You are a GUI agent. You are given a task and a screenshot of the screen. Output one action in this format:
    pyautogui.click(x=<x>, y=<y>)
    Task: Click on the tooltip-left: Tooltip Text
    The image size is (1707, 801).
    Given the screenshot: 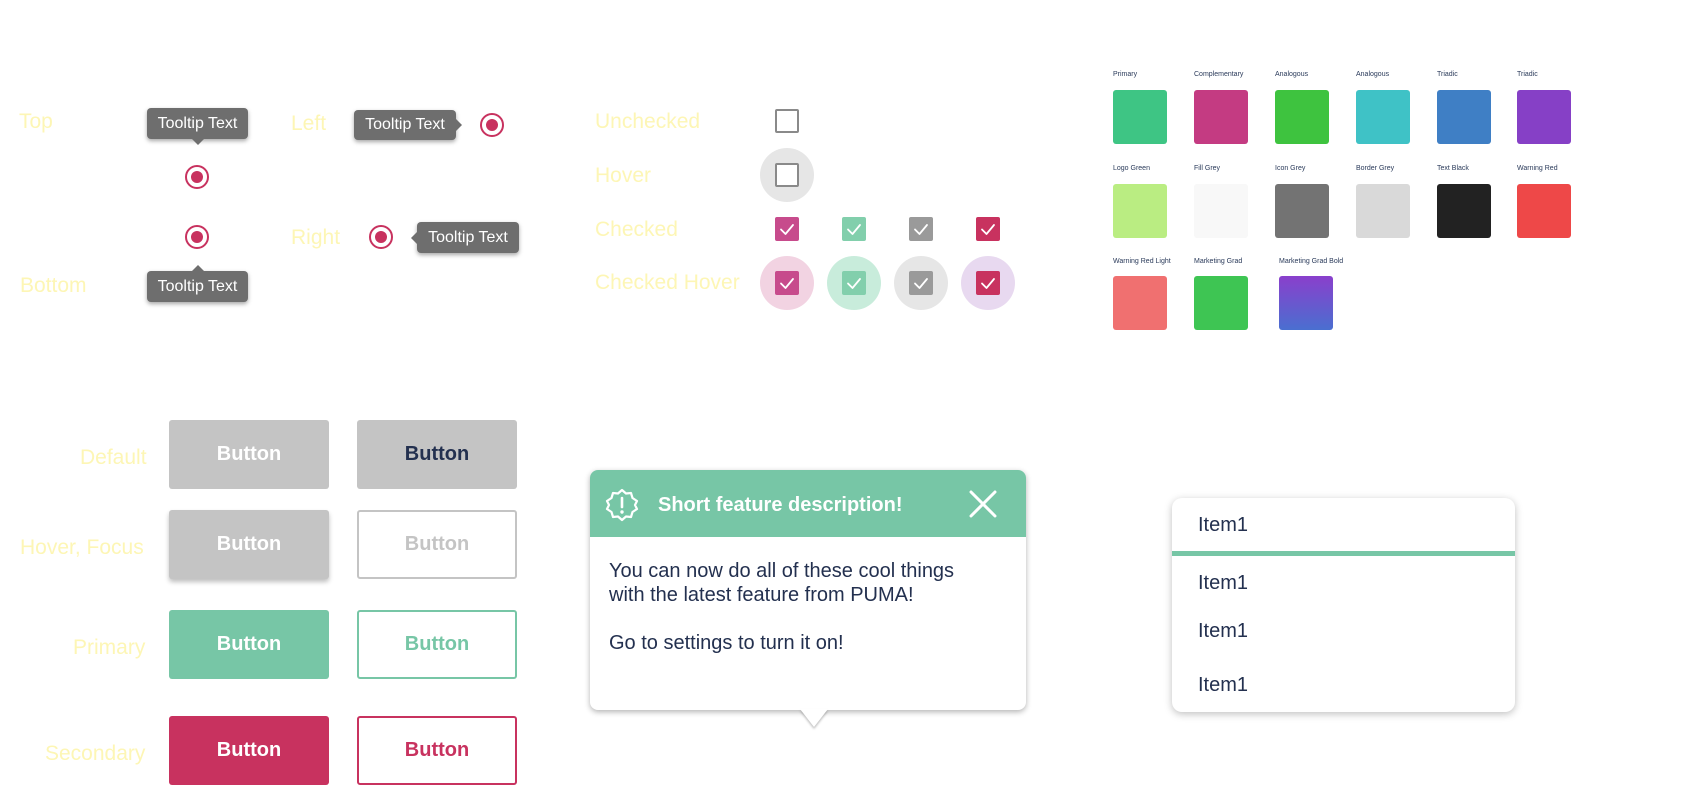 What is the action you would take?
    pyautogui.click(x=408, y=125)
    